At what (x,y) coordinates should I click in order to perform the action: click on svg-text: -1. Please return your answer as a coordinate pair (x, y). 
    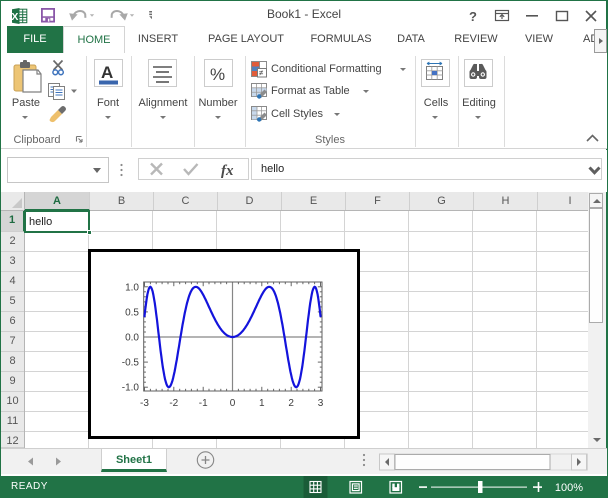
    Looking at the image, I should click on (203, 403).